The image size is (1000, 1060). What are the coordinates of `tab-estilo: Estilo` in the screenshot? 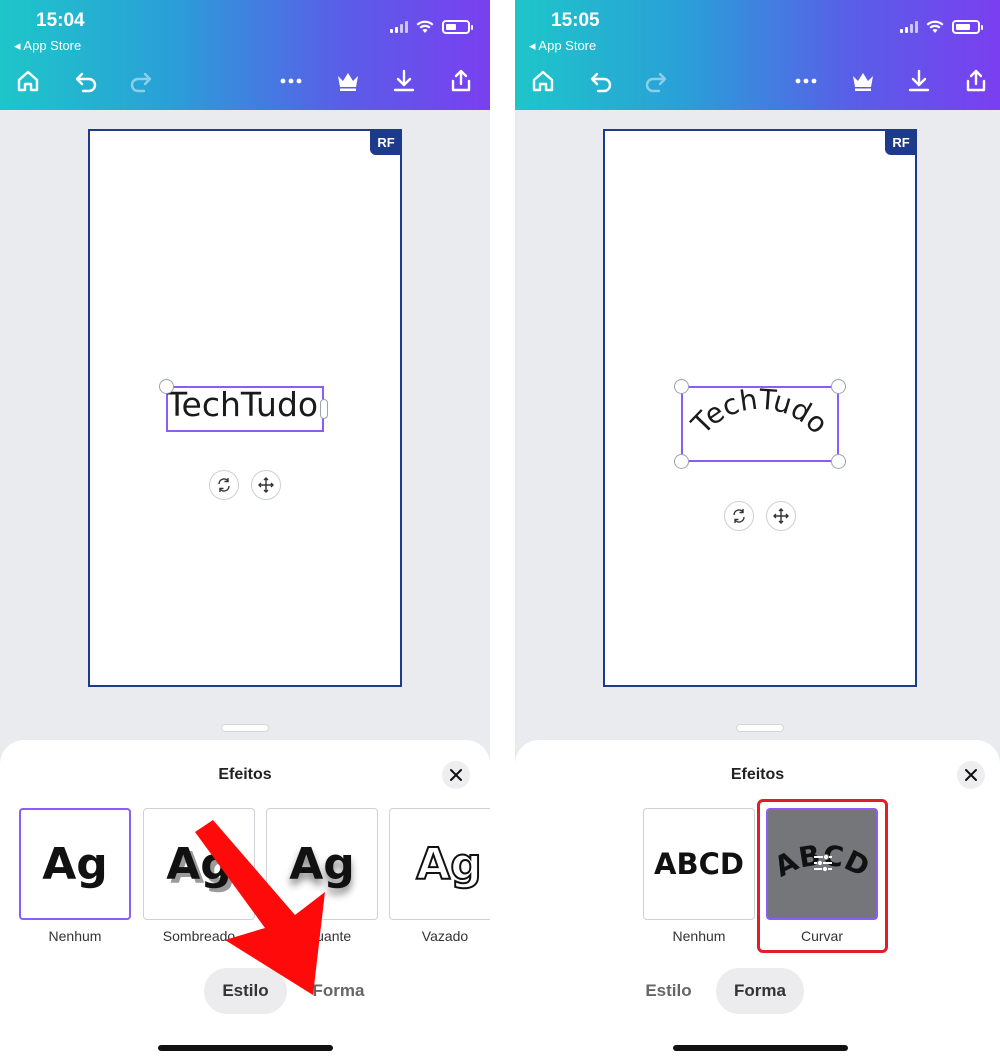 It's located at (668, 991).